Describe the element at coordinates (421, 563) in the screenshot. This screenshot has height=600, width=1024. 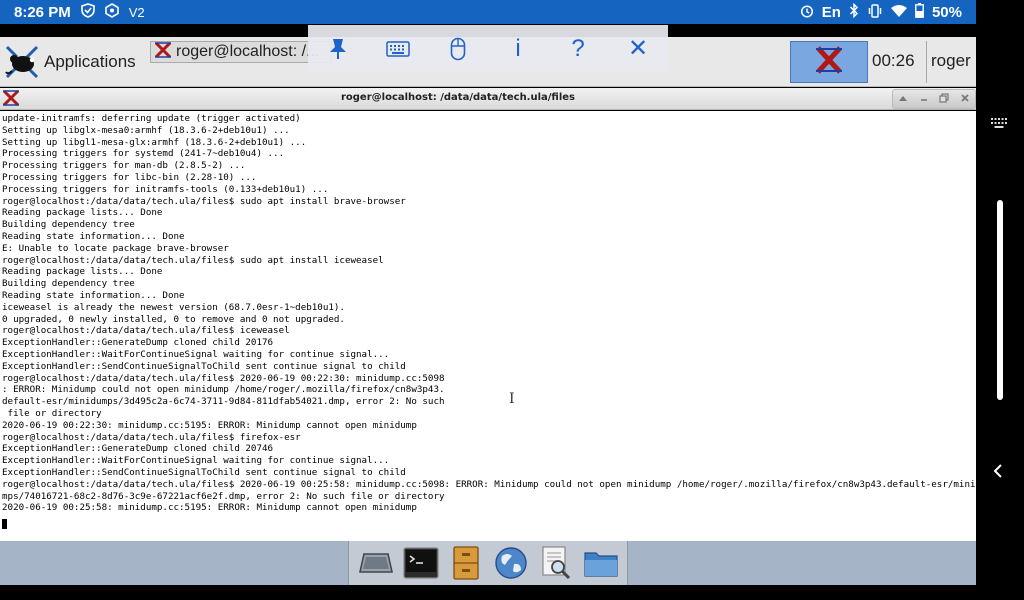
I see `terminal-icon` at that location.